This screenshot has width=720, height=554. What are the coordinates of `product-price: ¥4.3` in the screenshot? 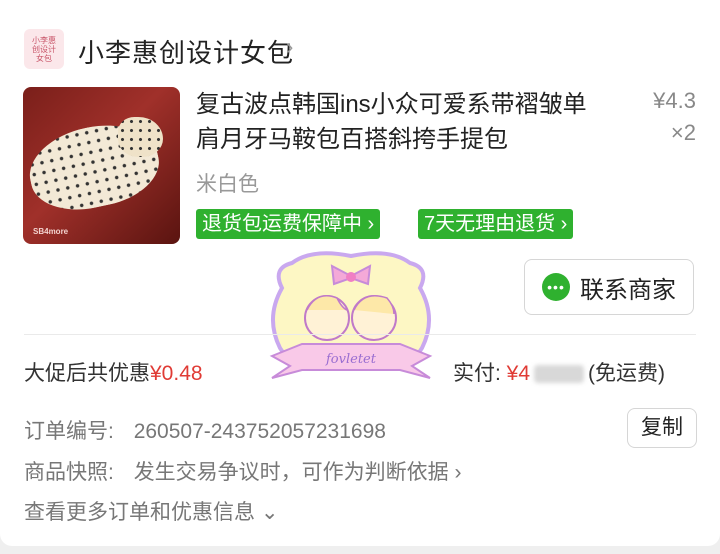 It's located at (674, 100).